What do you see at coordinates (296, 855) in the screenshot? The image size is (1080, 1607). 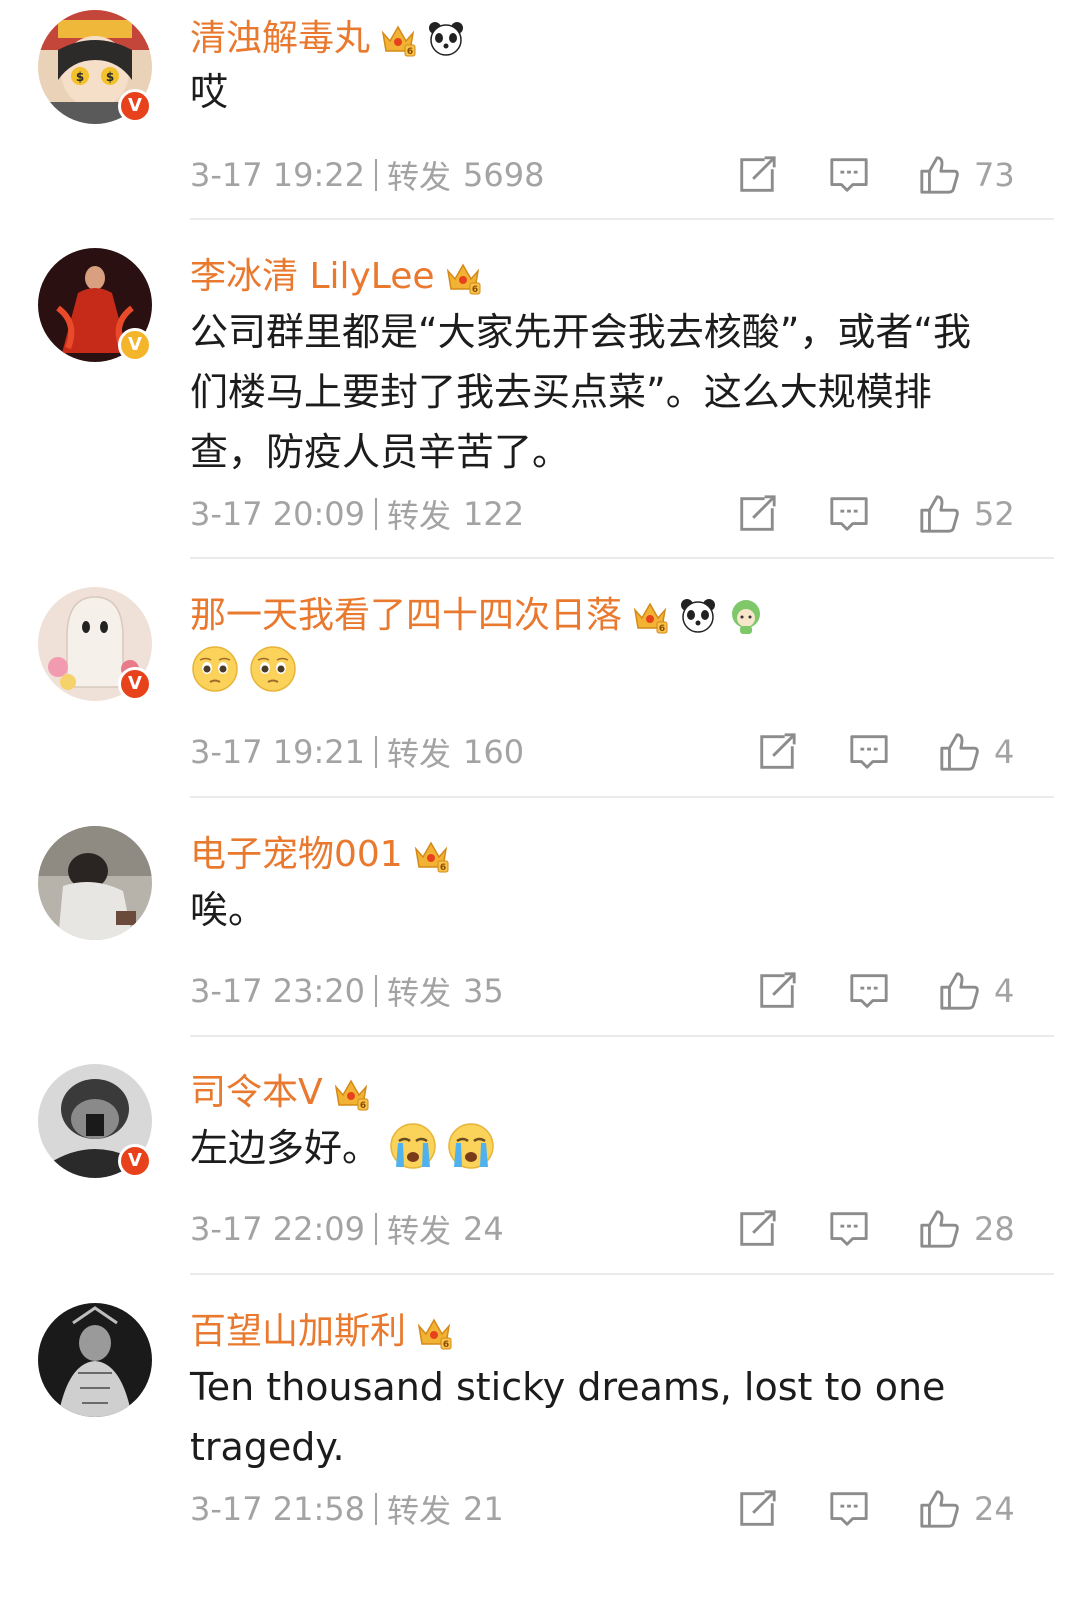 I see `username: 电子宠物001` at bounding box center [296, 855].